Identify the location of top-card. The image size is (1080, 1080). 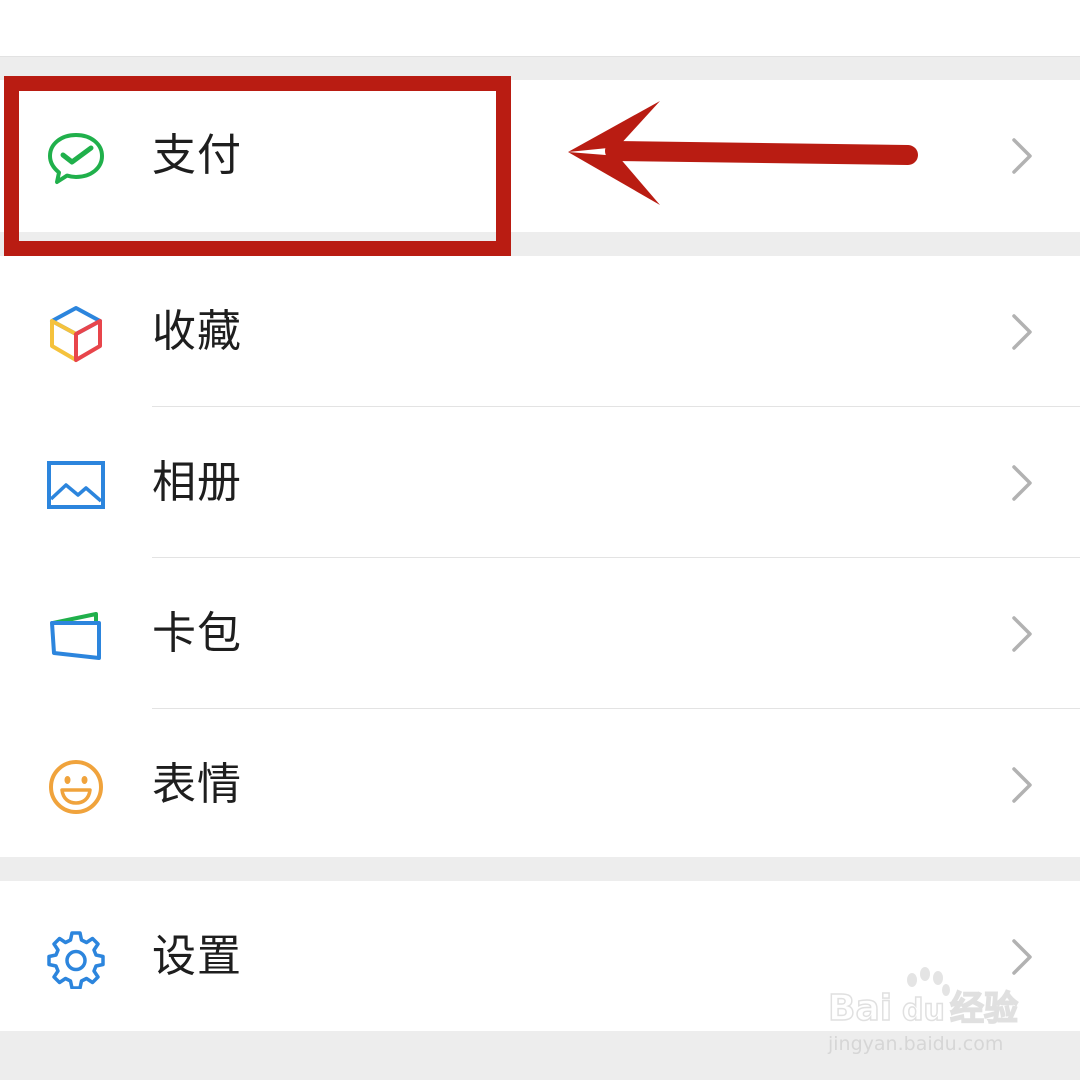
(540, 28).